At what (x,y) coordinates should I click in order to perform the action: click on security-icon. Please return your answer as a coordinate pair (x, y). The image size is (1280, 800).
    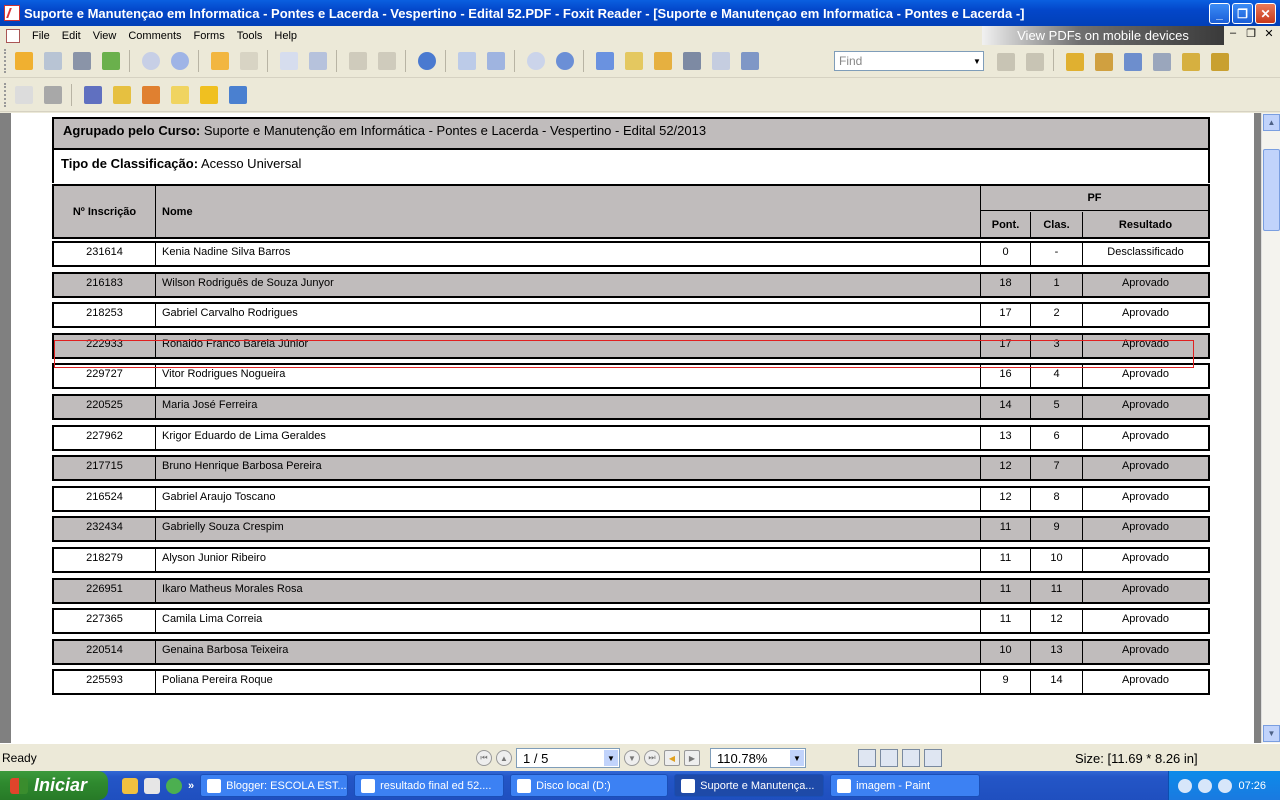
    Looking at the image, I should click on (1205, 785).